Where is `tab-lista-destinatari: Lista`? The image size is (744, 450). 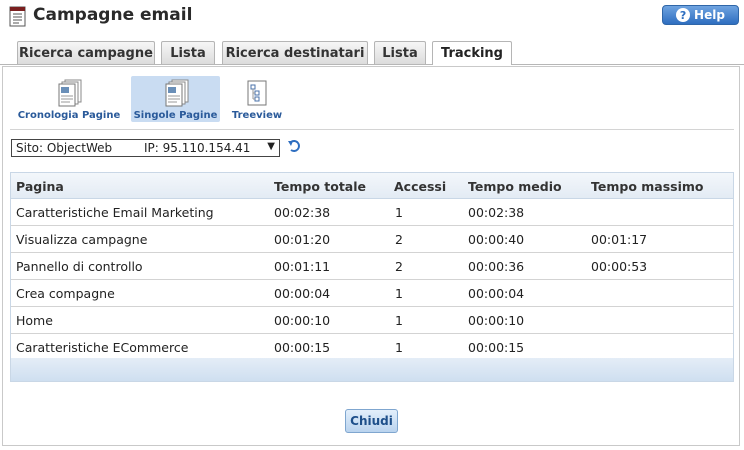
tab-lista-destinatari: Lista is located at coordinates (400, 52).